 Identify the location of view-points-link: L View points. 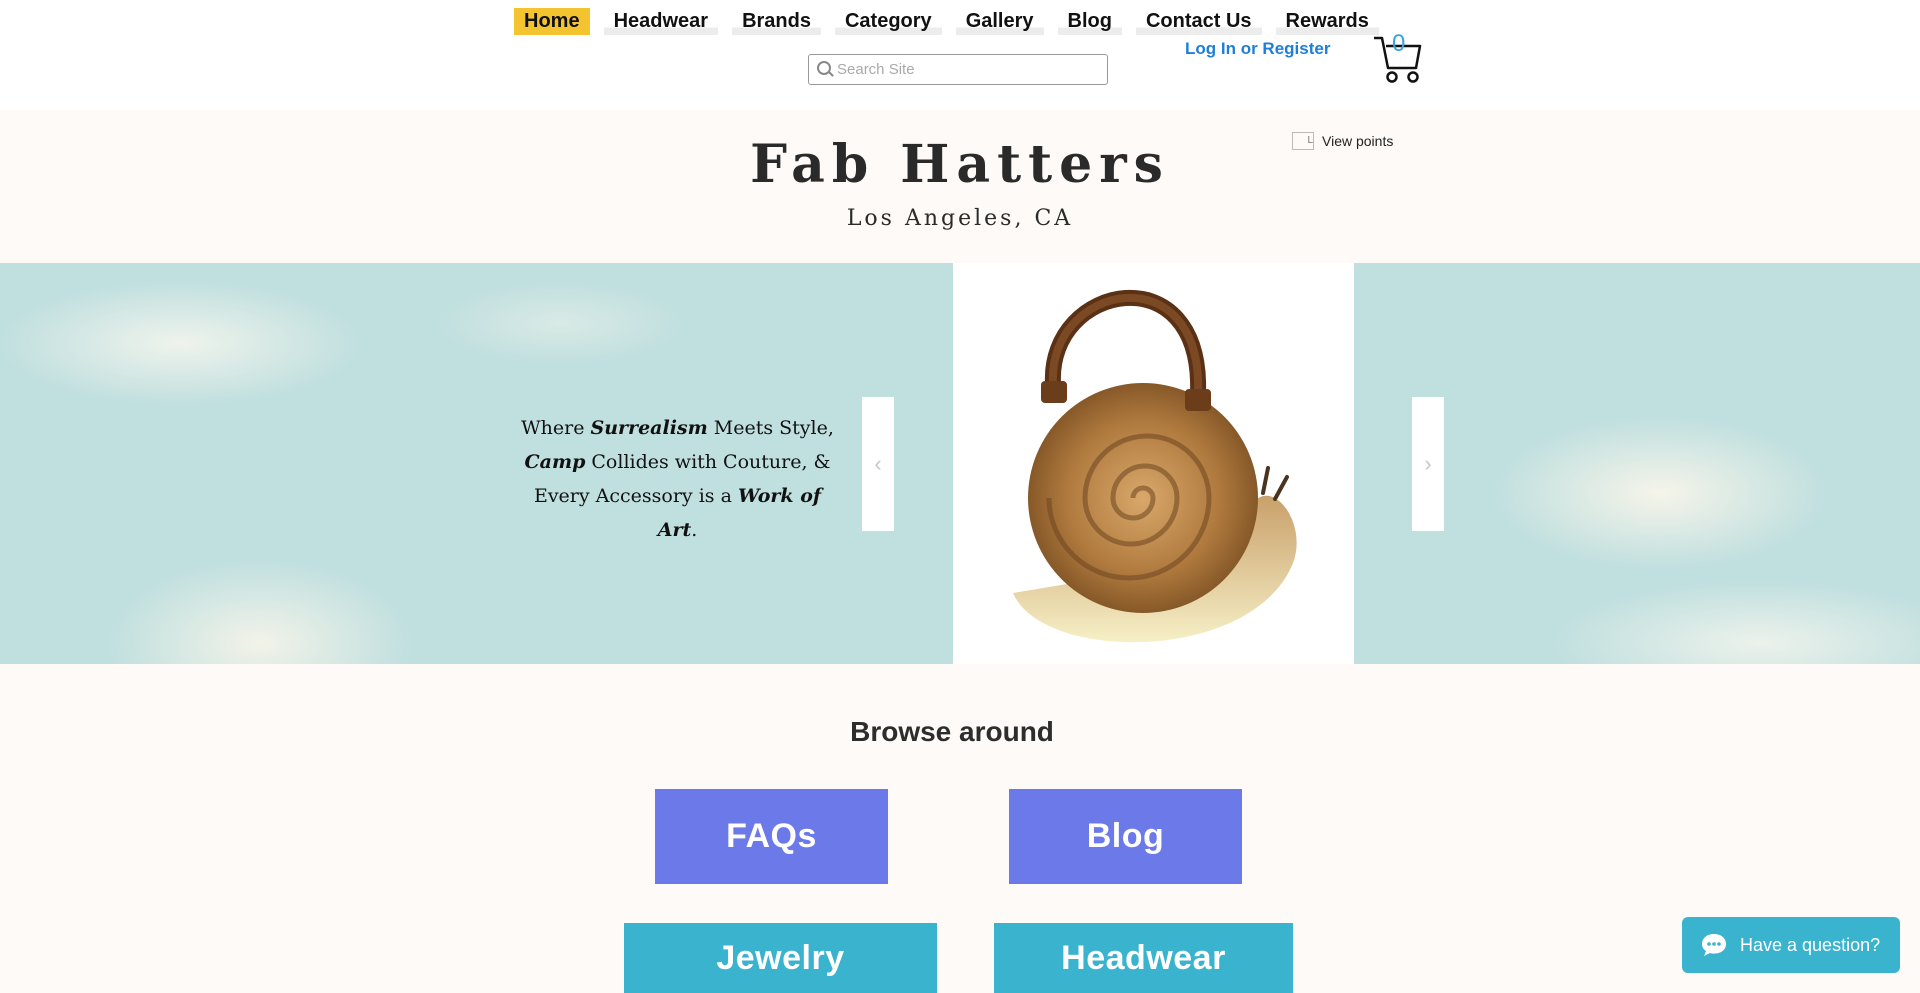
(1342, 141).